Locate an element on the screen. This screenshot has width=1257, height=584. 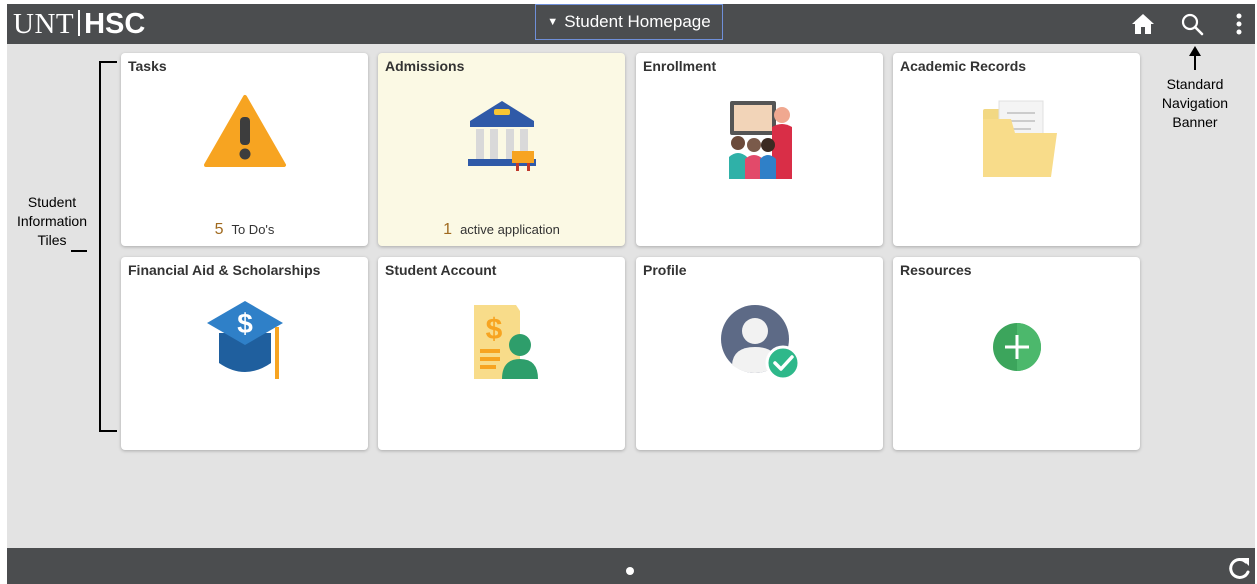
tiles-bracket-top is located at coordinates (108, 62).